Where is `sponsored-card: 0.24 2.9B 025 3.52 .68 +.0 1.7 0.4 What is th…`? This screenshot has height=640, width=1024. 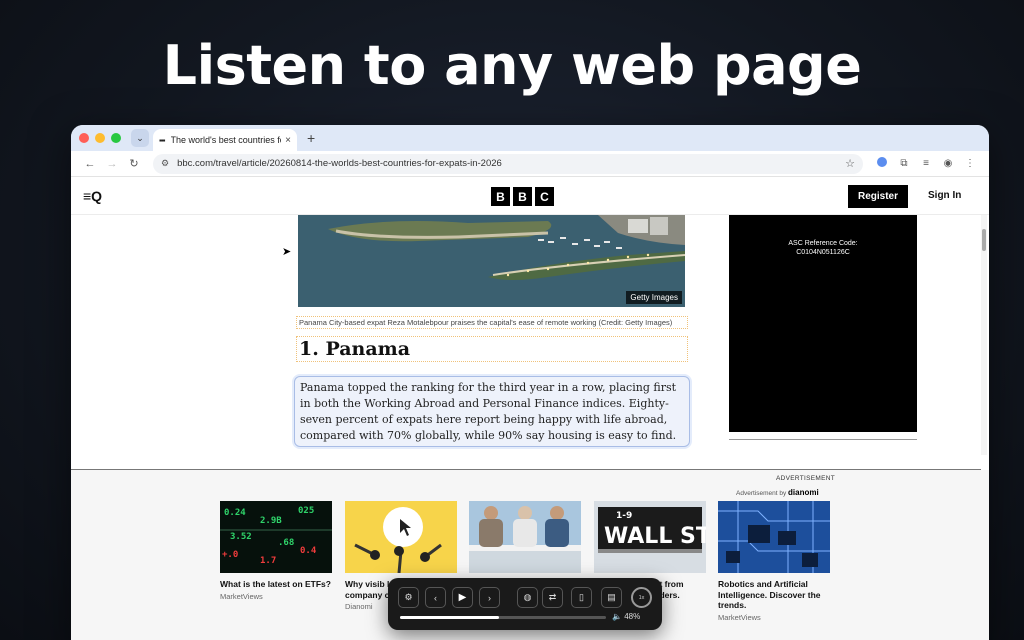 sponsored-card: 0.24 2.9B 025 3.52 .68 +.0 1.7 0.4 What is th… is located at coordinates (276, 551).